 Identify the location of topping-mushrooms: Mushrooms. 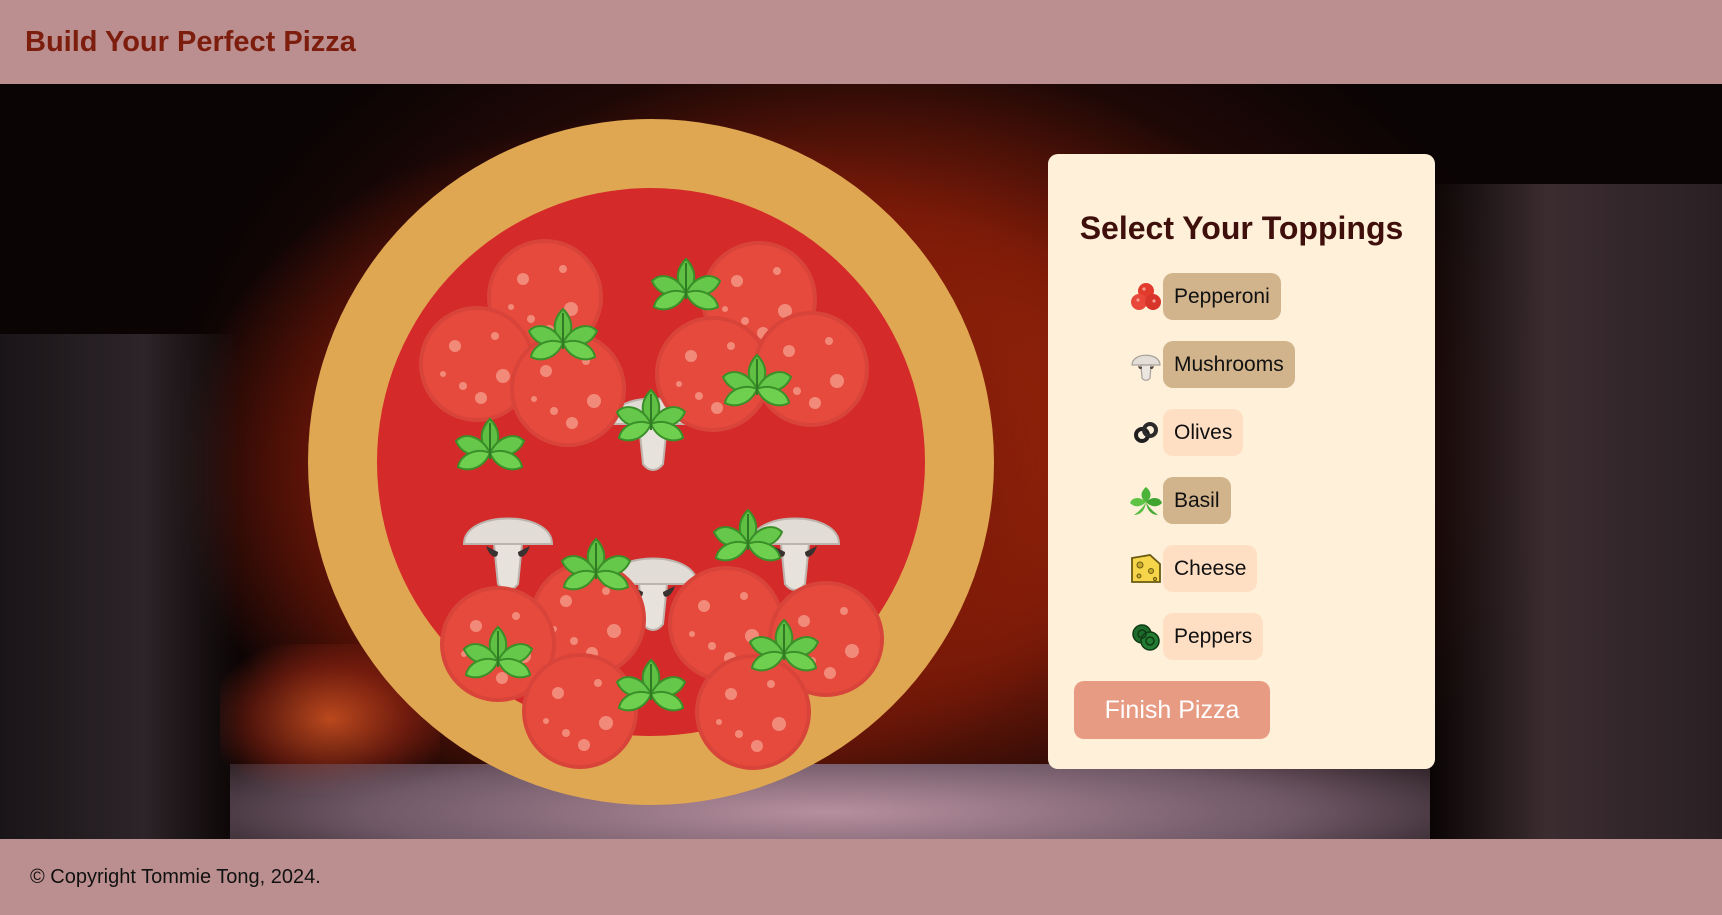
(1269, 364).